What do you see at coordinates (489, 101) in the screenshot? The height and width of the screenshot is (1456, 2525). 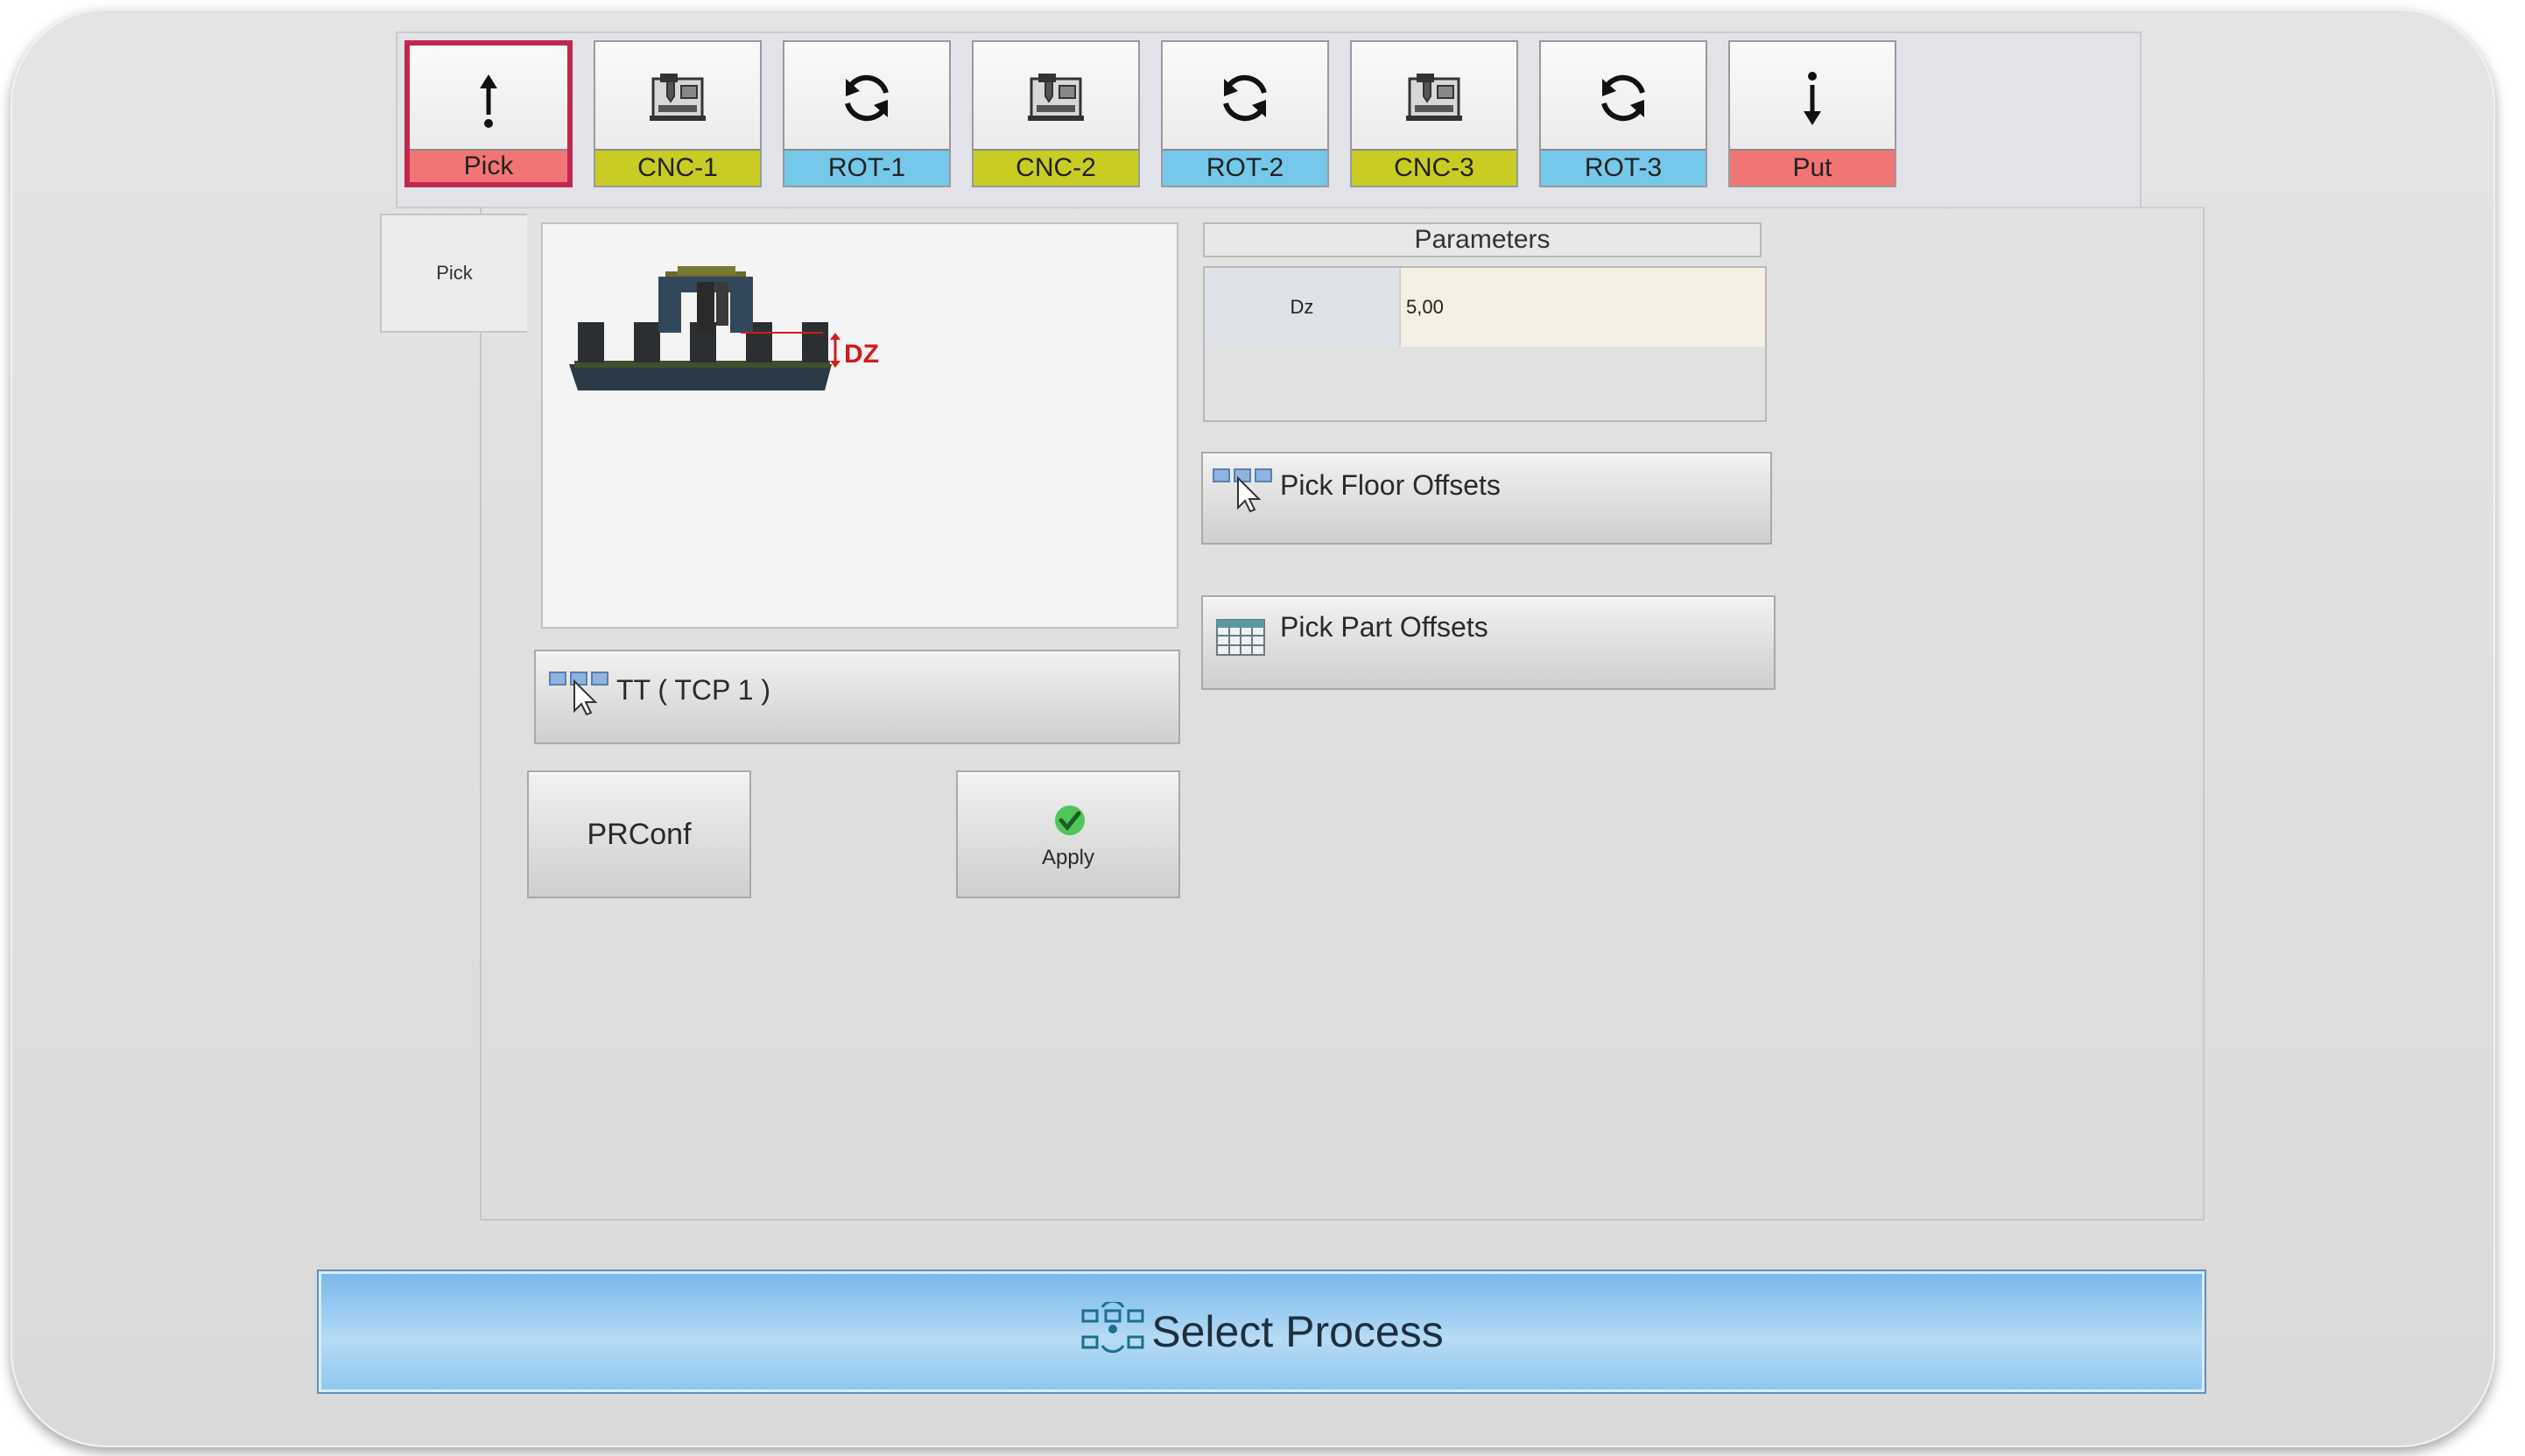 I see `arrow-up-icon` at bounding box center [489, 101].